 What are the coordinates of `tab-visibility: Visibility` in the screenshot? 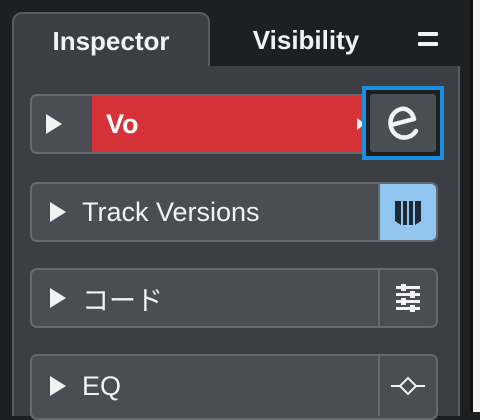 It's located at (306, 40).